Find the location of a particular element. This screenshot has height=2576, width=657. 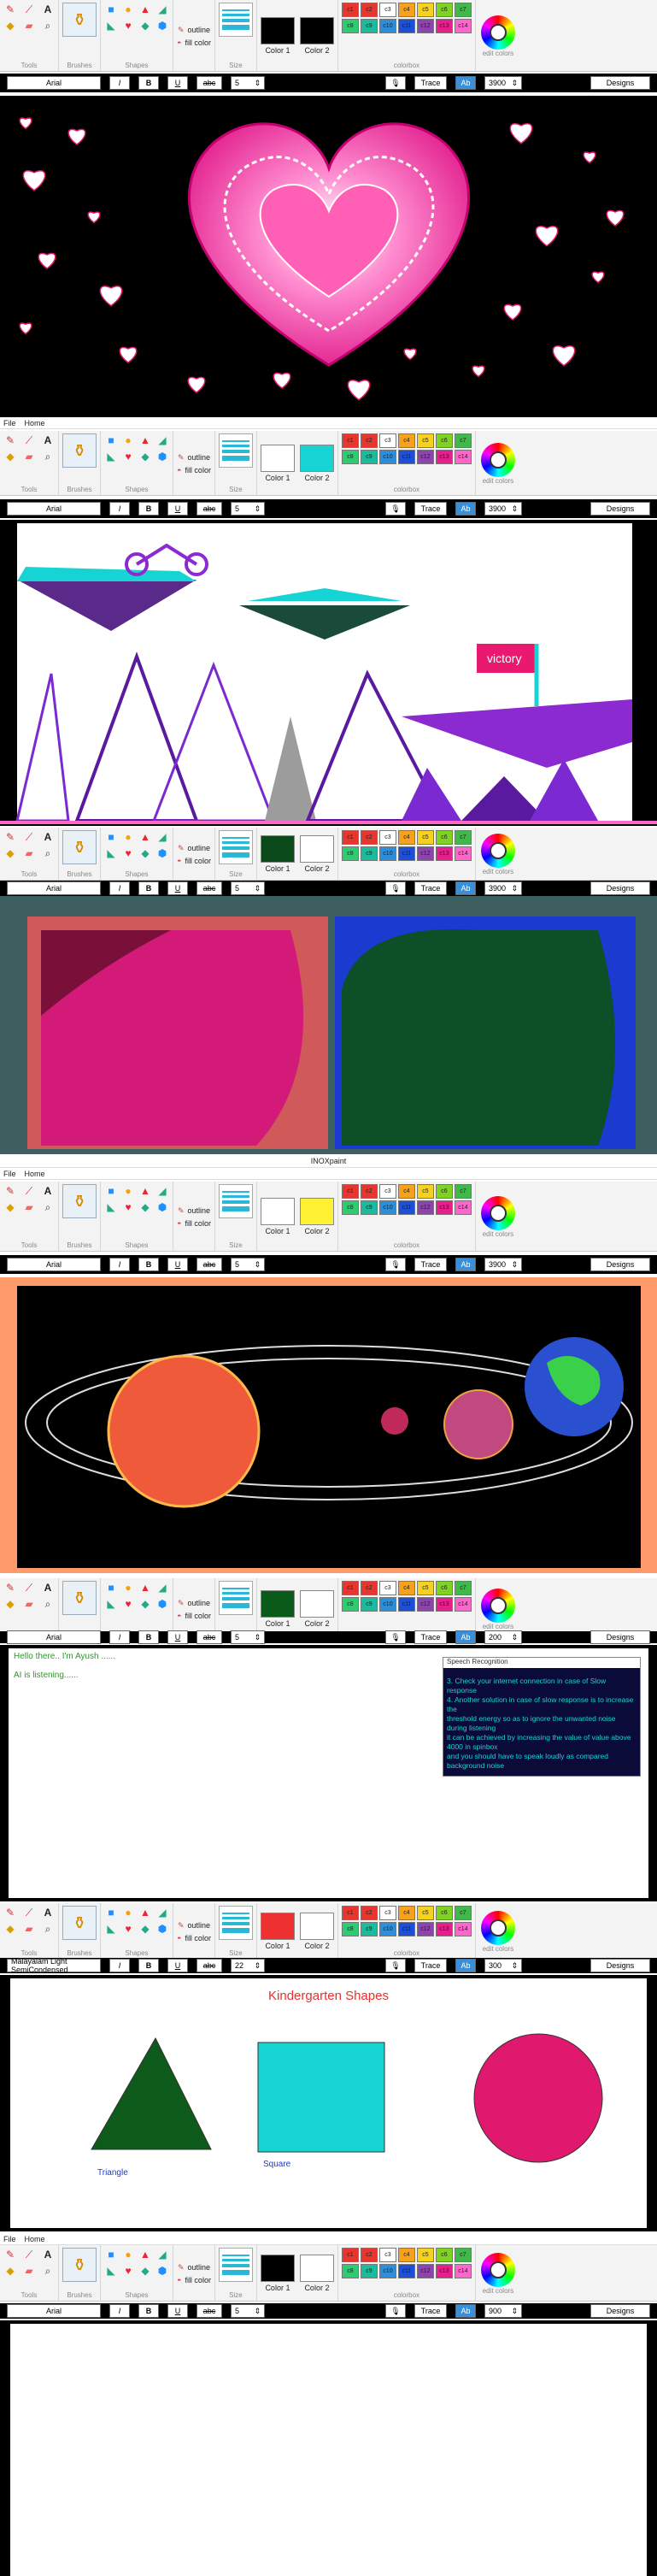

designs-button: Designs is located at coordinates (620, 83).